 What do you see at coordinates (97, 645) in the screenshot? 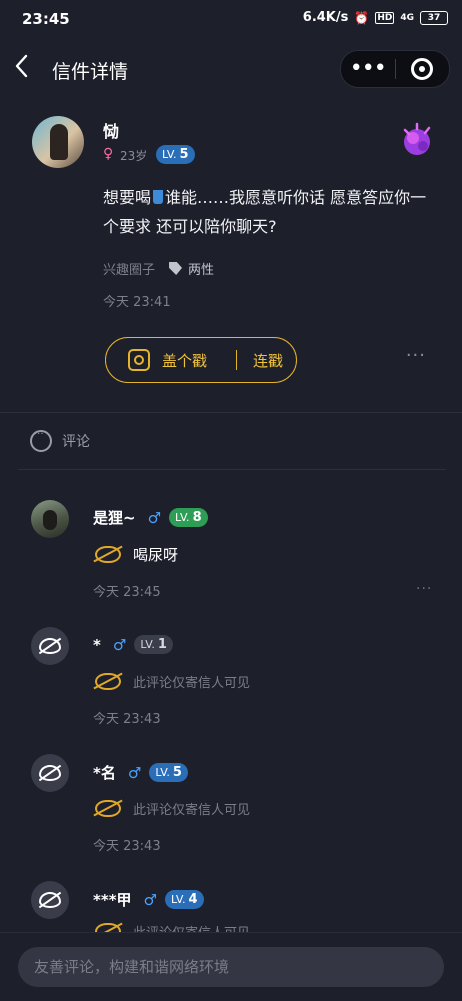
I see `commenter-name: *` at bounding box center [97, 645].